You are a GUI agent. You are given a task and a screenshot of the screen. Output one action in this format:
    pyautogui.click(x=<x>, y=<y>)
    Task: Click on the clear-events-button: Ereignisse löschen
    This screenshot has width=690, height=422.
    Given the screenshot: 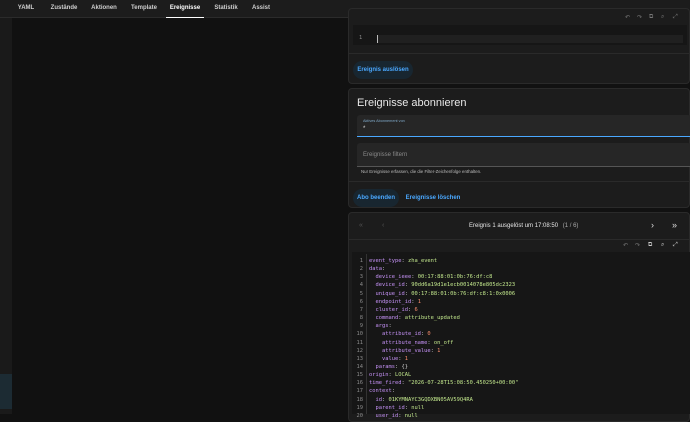 What is the action you would take?
    pyautogui.click(x=433, y=198)
    